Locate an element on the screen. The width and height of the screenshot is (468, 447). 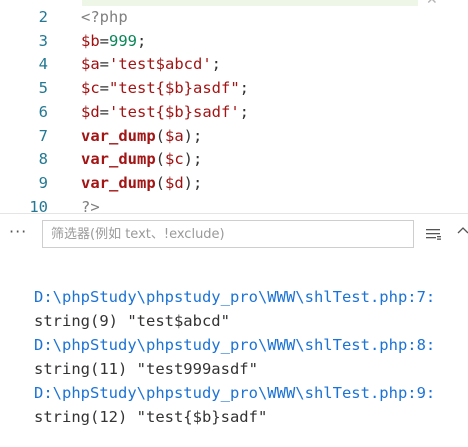
output-filter-bar: ··· is located at coordinates (234, 236).